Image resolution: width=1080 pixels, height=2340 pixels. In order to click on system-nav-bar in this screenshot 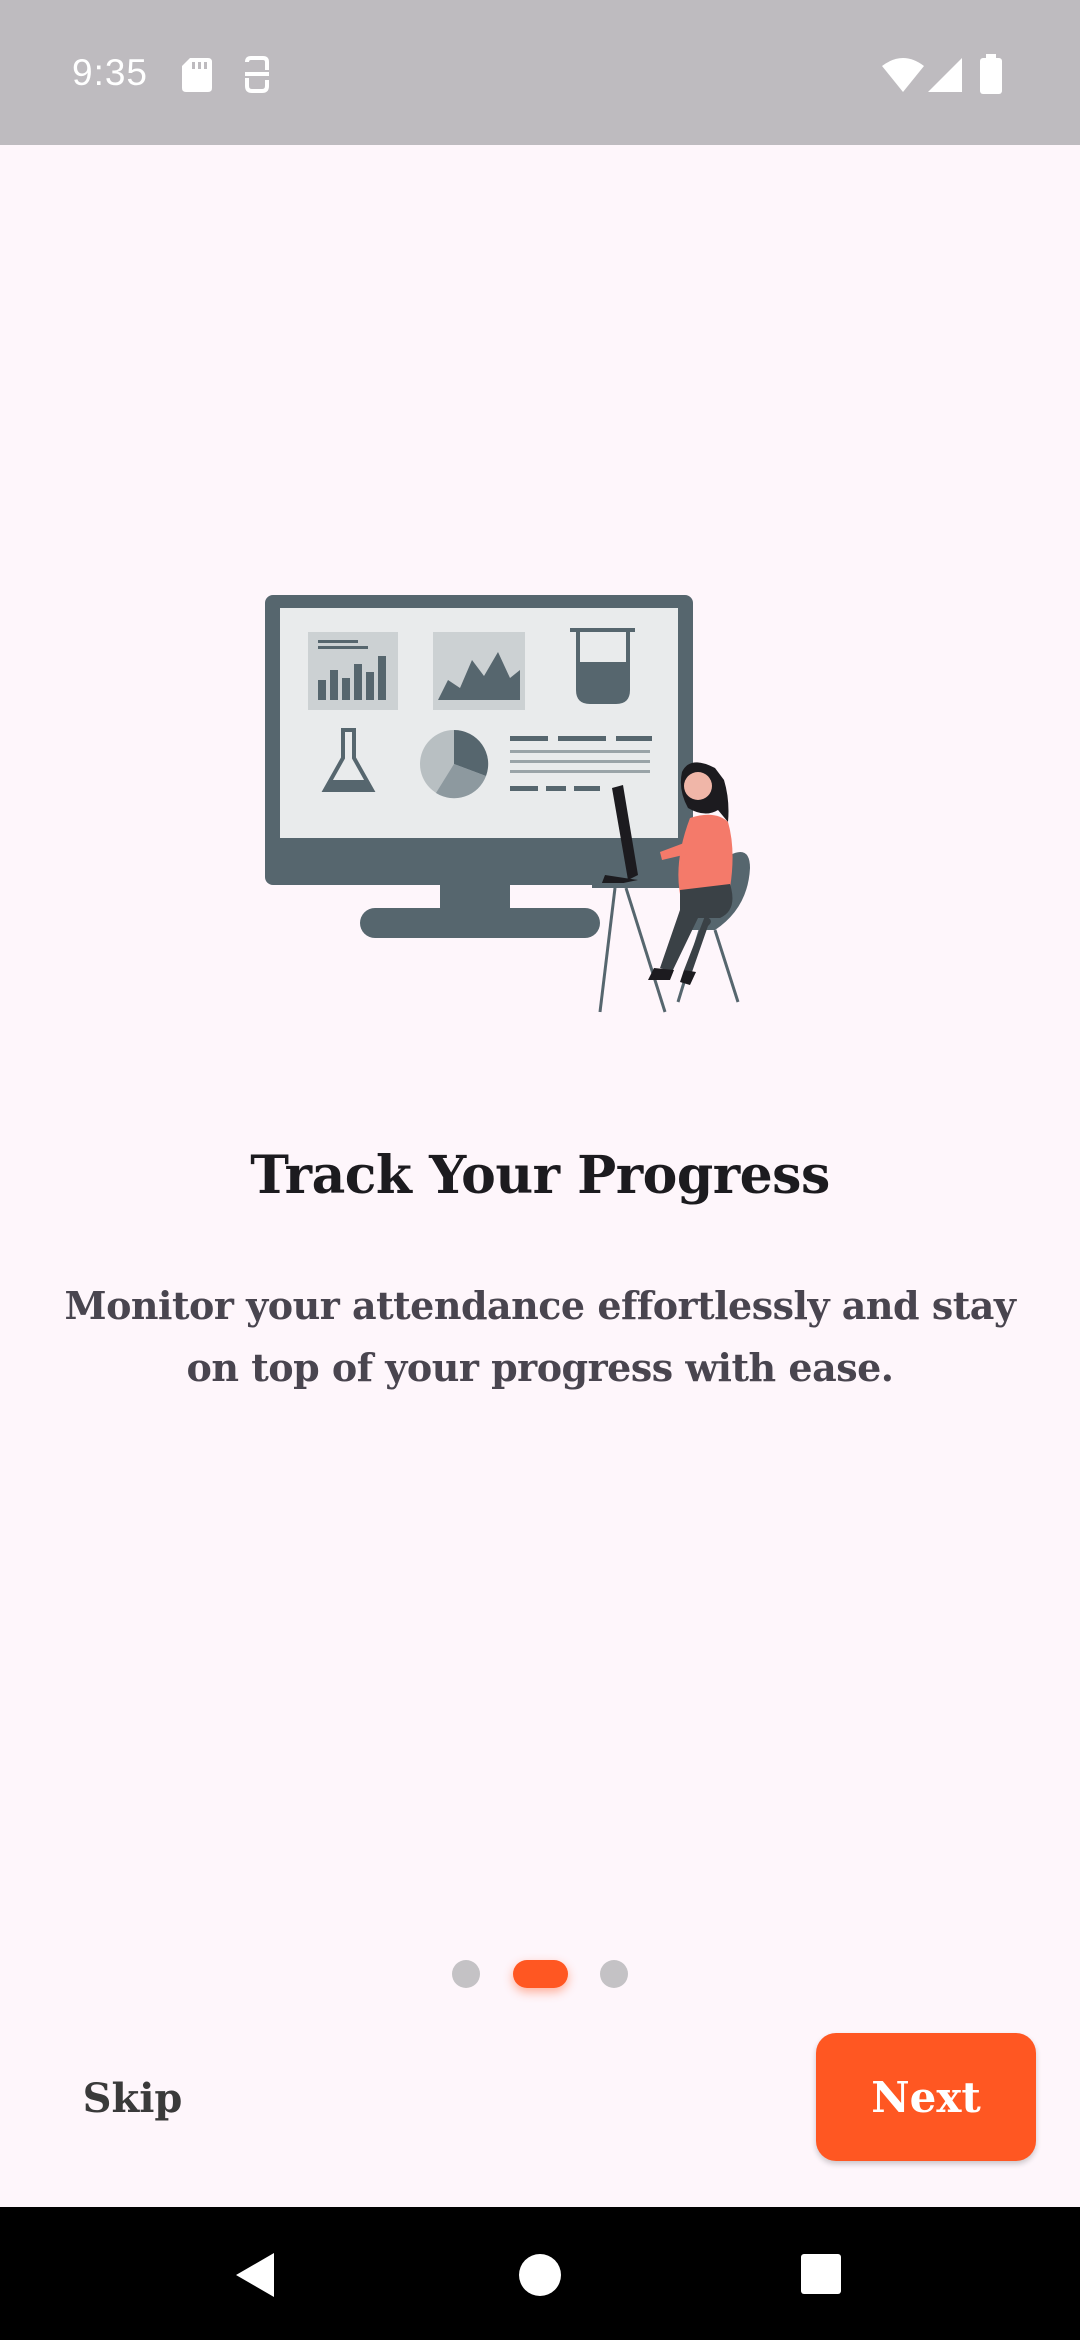, I will do `click(540, 2273)`.